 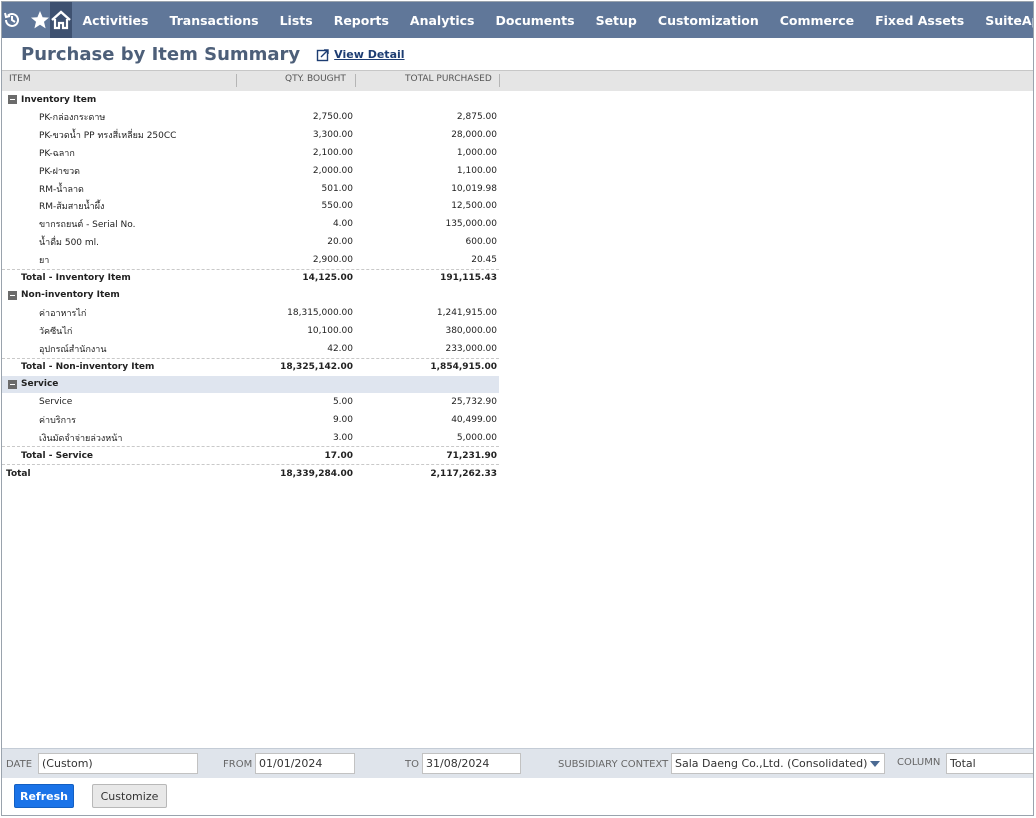 What do you see at coordinates (16, 20) in the screenshot?
I see `recent-icon` at bounding box center [16, 20].